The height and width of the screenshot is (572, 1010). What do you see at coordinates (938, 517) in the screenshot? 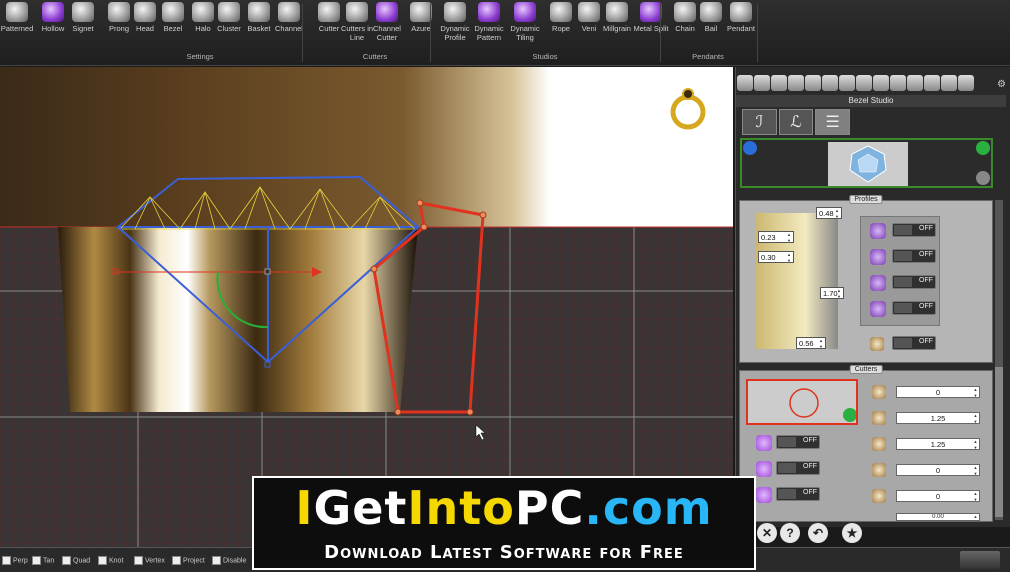
I see `cutter-value-6: 0.00` at bounding box center [938, 517].